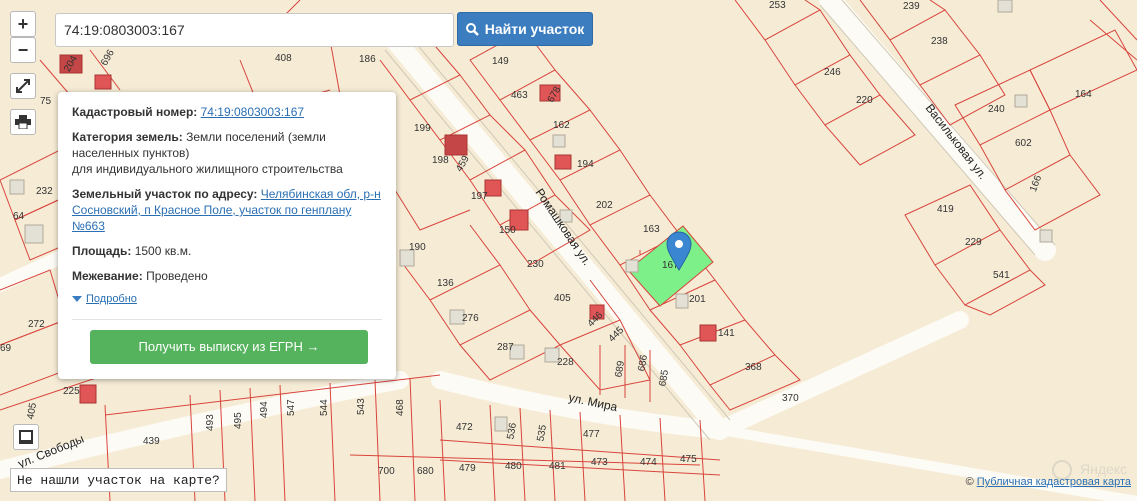 This screenshot has height=501, width=1137. What do you see at coordinates (229, 347) in the screenshot?
I see `get-egrn-extract-button: Получить выписку из ЕГРН →` at bounding box center [229, 347].